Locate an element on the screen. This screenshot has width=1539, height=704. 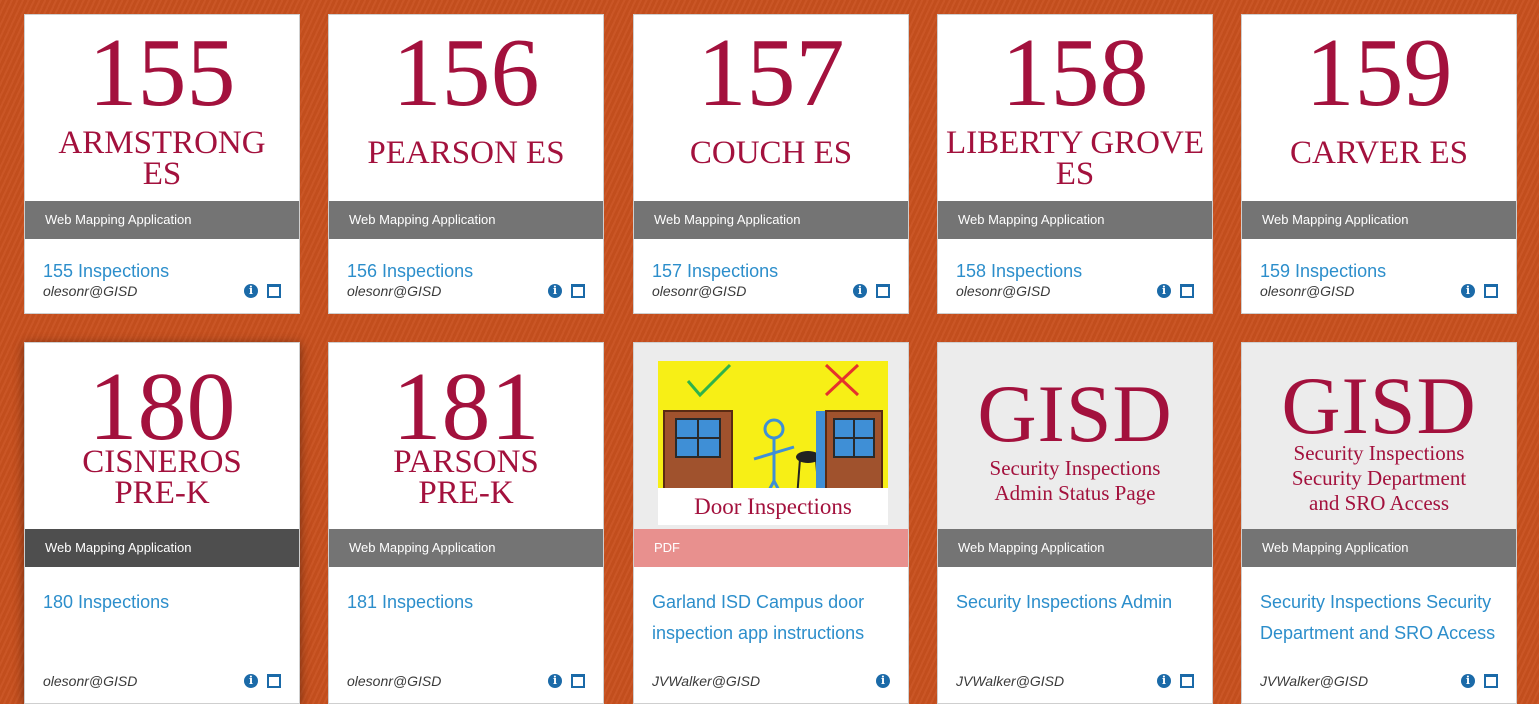
thumbnail-line: PEARSON ES is located at coordinates (466, 153).